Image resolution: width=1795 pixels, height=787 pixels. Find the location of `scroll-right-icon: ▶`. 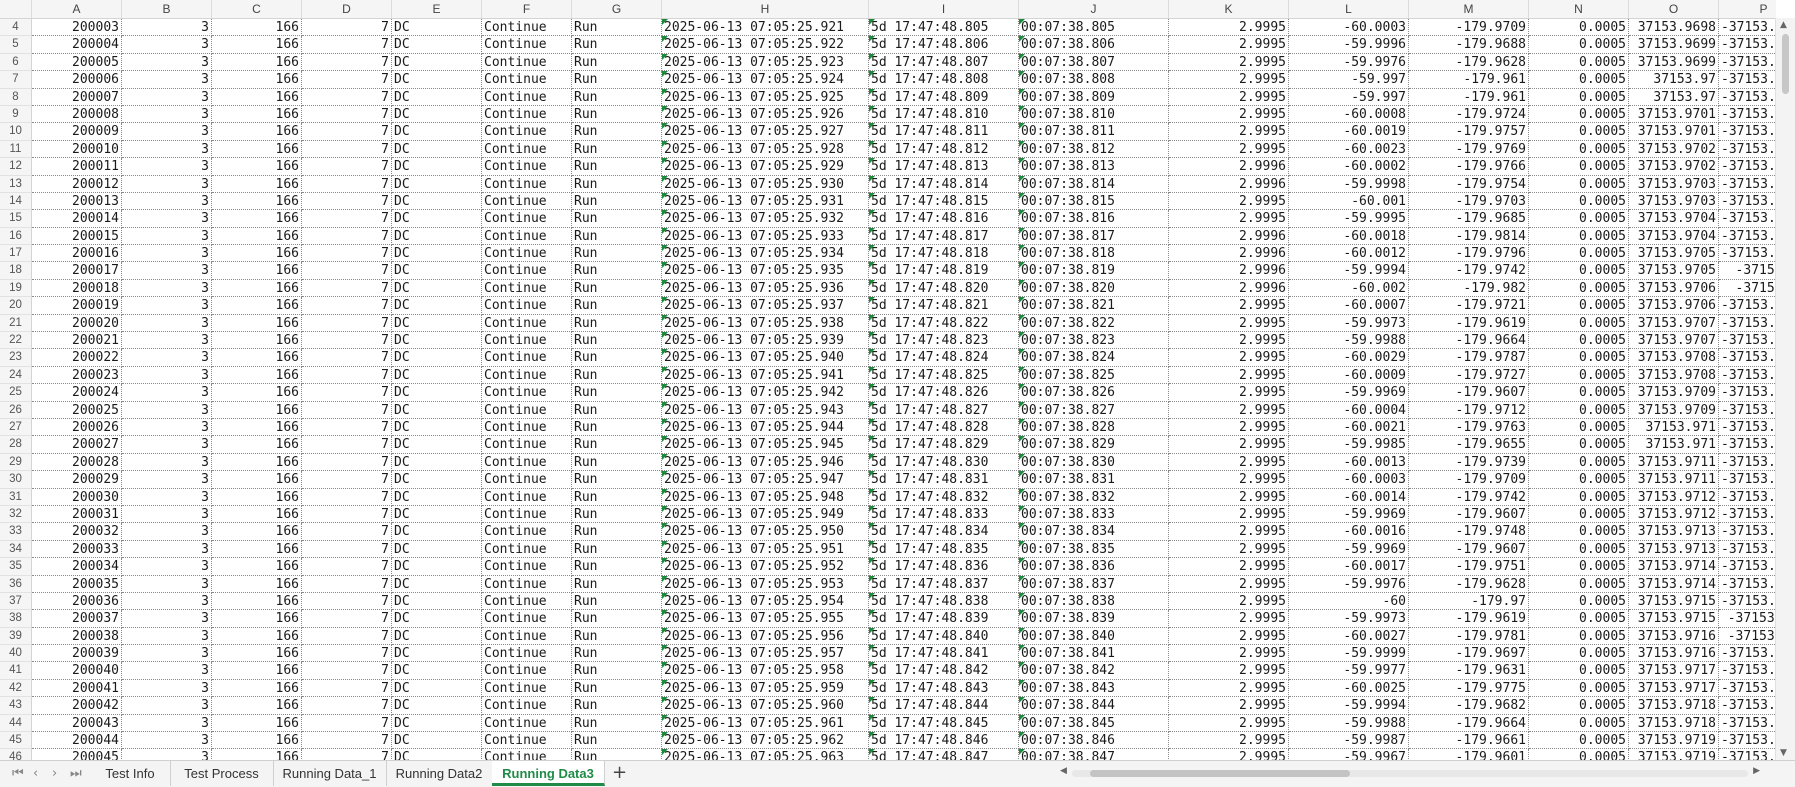

scroll-right-icon: ▶ is located at coordinates (1756, 771).